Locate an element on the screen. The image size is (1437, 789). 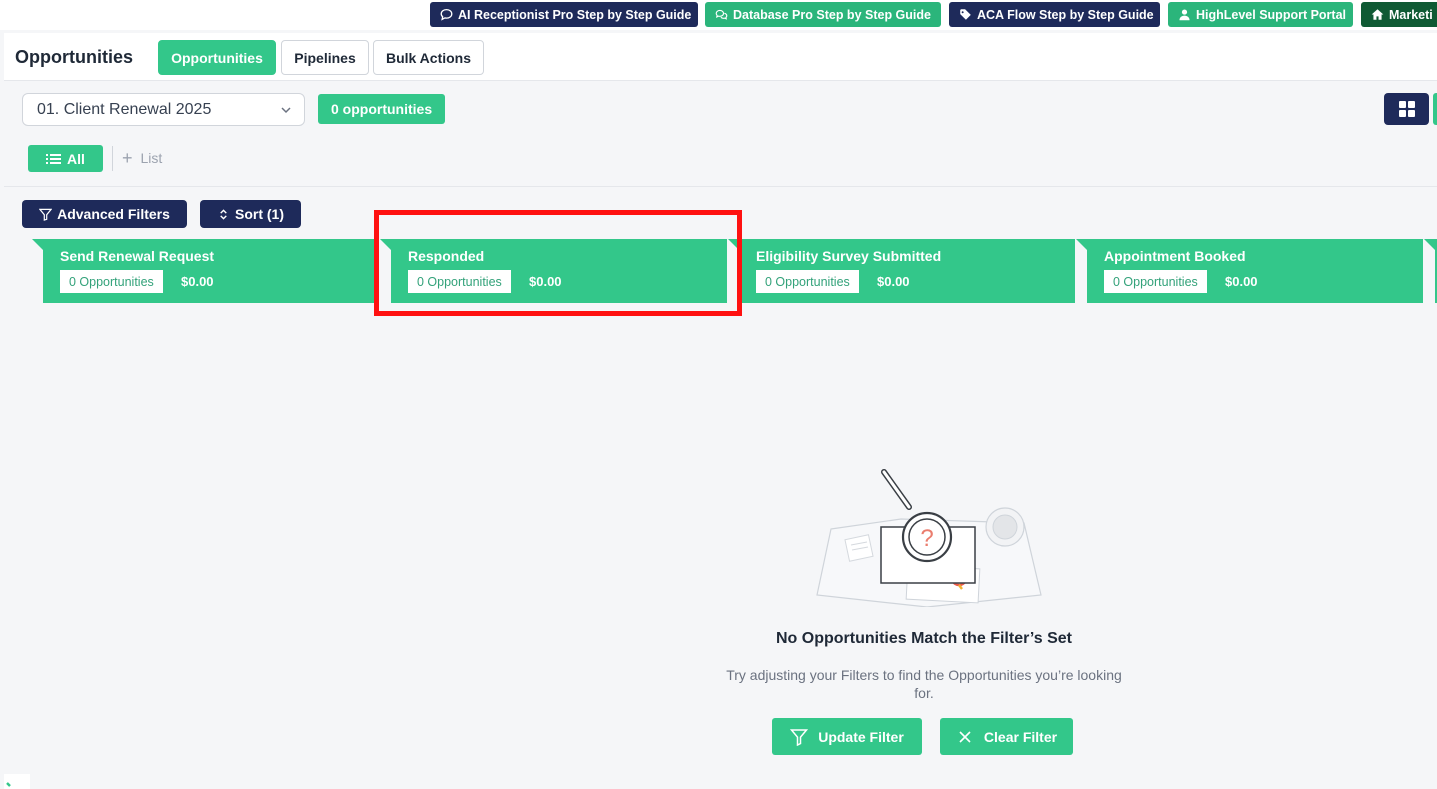
chat-bubbles-icon is located at coordinates (721, 14).